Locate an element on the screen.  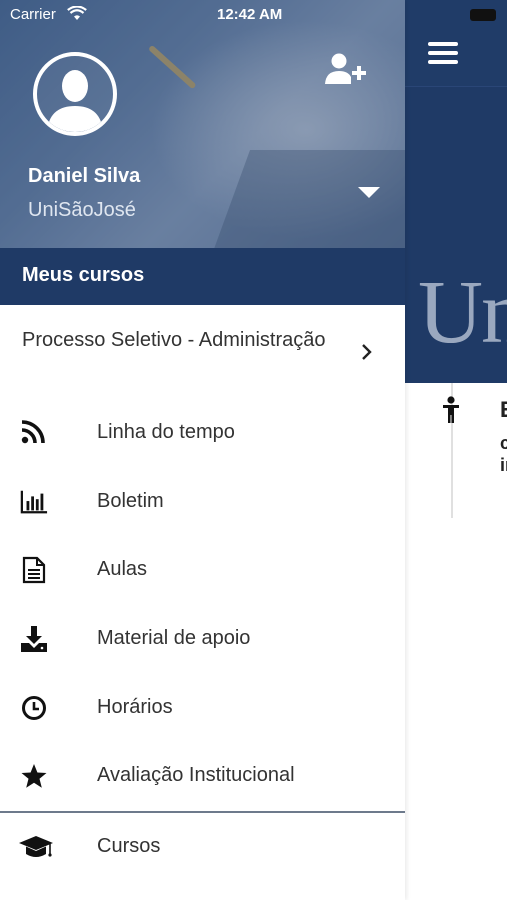
avatar is located at coordinates (75, 94).